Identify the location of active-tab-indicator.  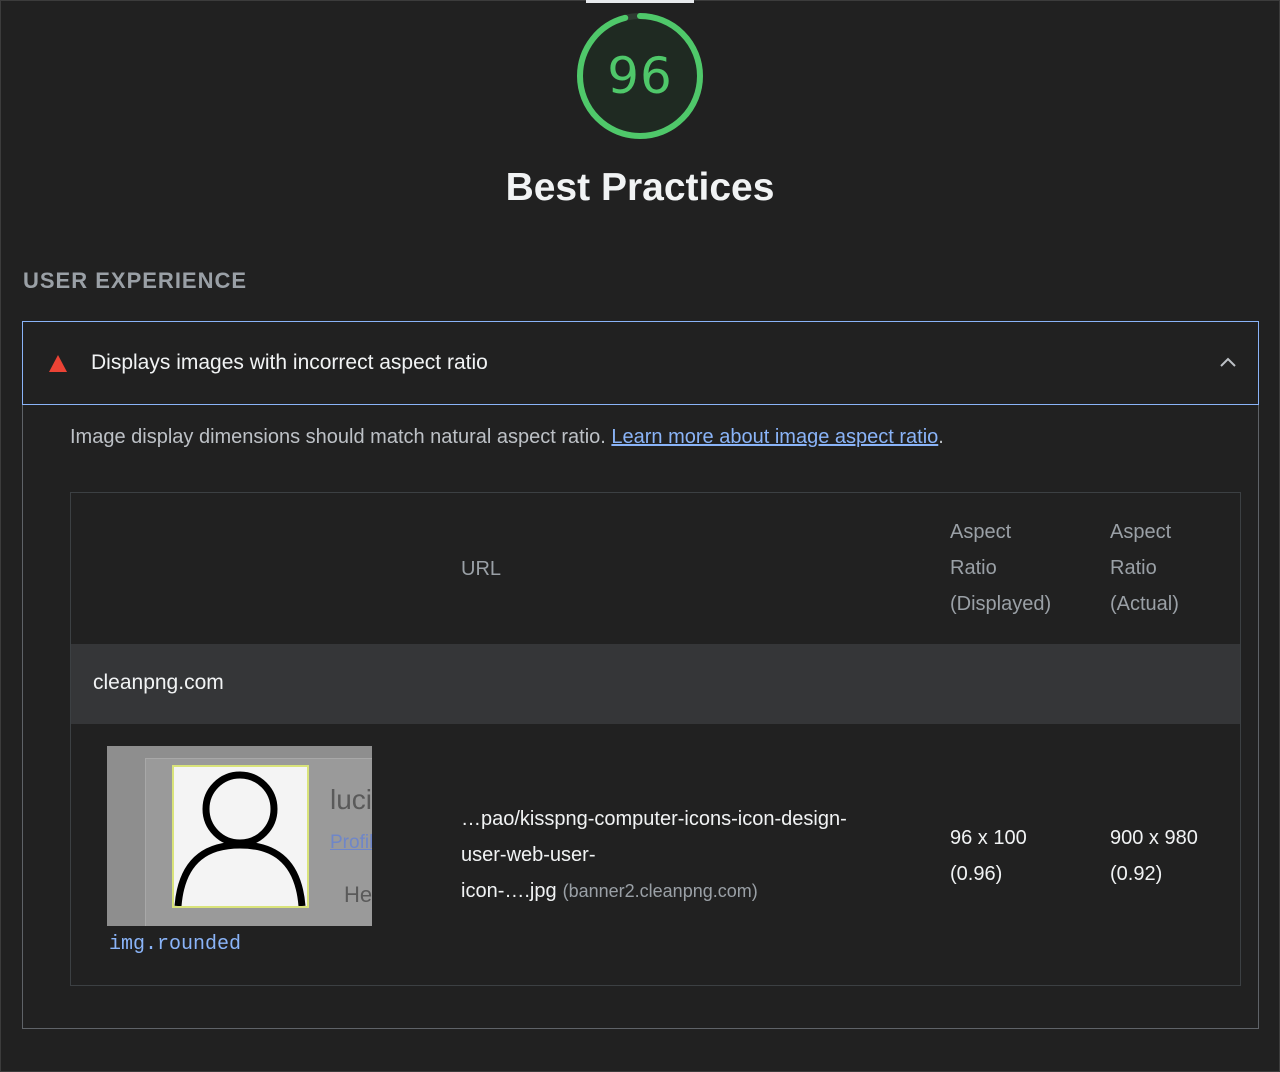
(640, 1).